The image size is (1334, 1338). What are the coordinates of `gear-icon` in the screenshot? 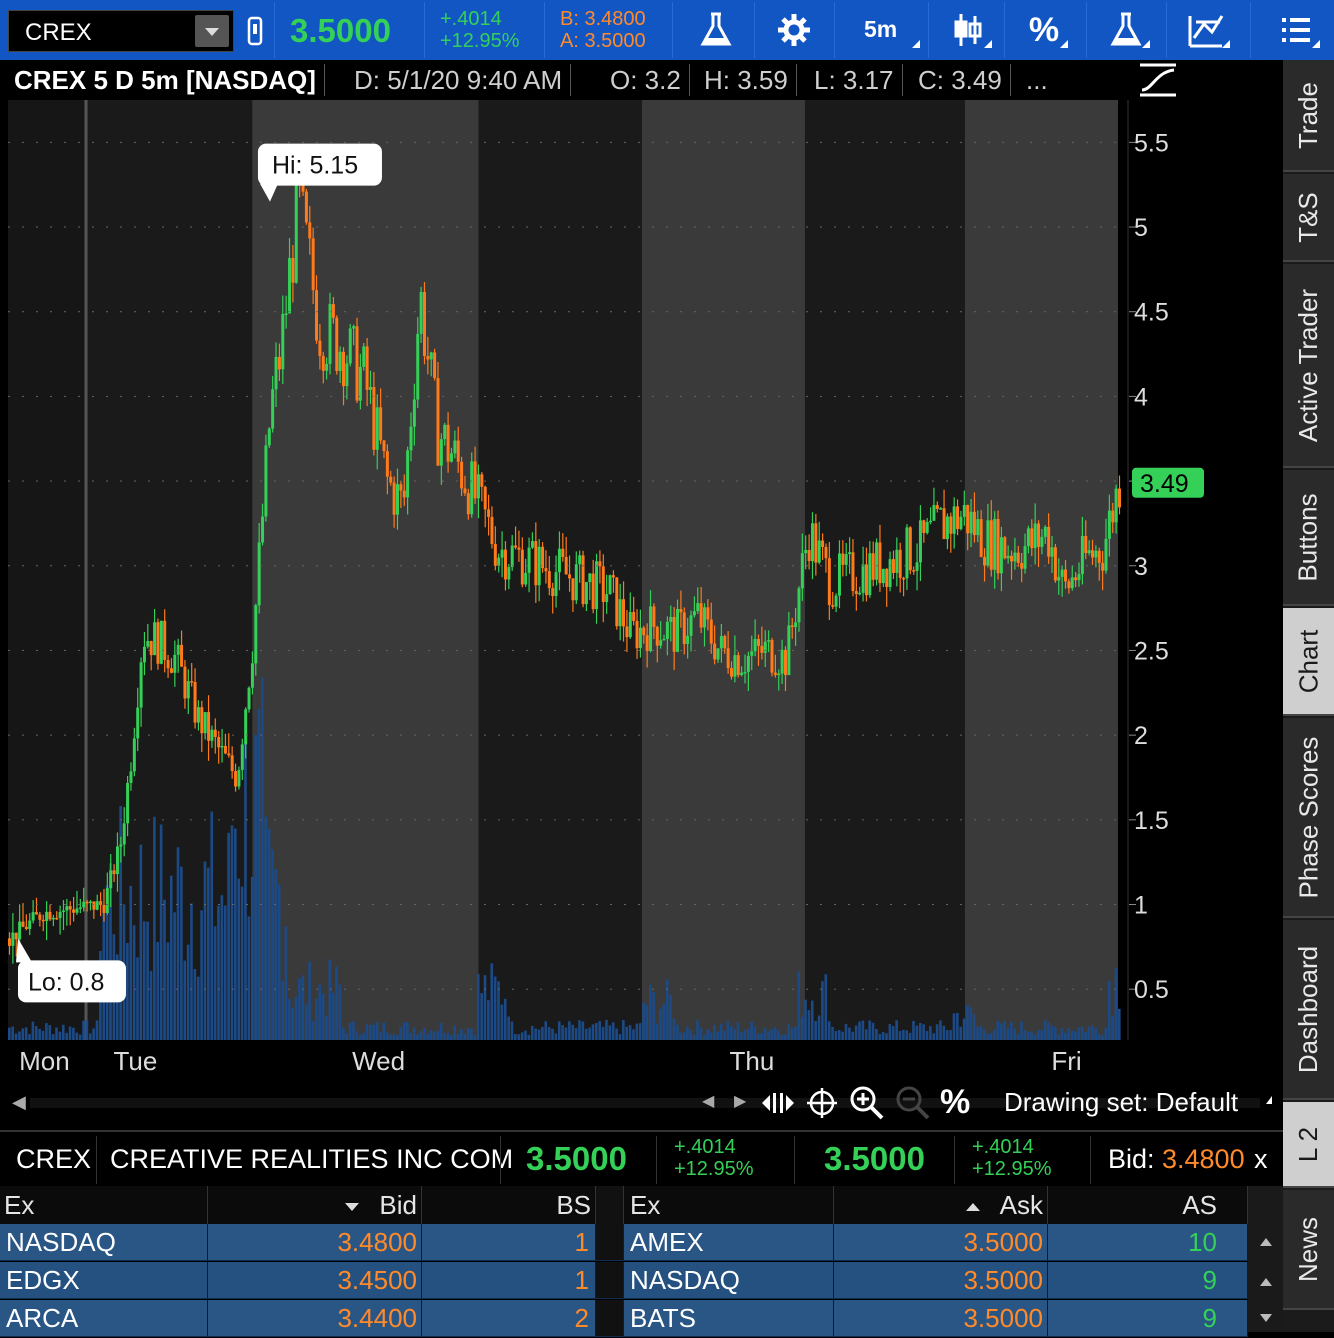 It's located at (794, 30).